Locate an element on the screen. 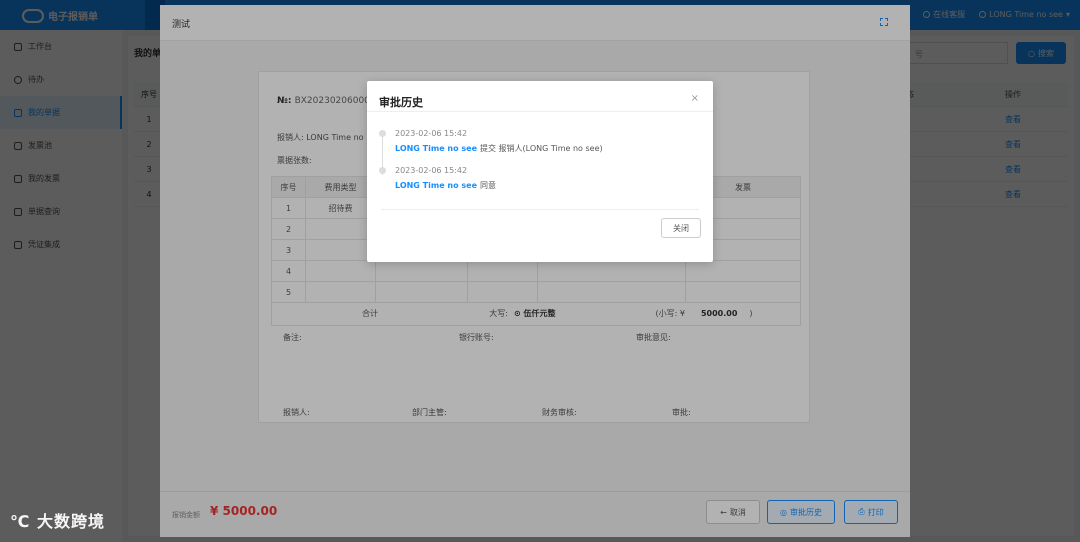 Image resolution: width=1080 pixels, height=542 pixels. modal-title: 审批历史 is located at coordinates (401, 102).